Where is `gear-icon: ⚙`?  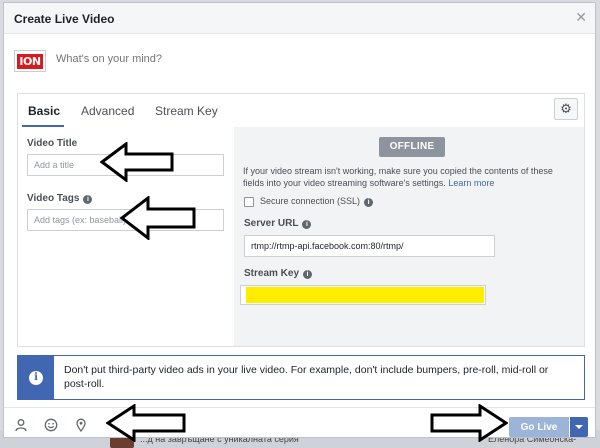 gear-icon: ⚙ is located at coordinates (566, 108).